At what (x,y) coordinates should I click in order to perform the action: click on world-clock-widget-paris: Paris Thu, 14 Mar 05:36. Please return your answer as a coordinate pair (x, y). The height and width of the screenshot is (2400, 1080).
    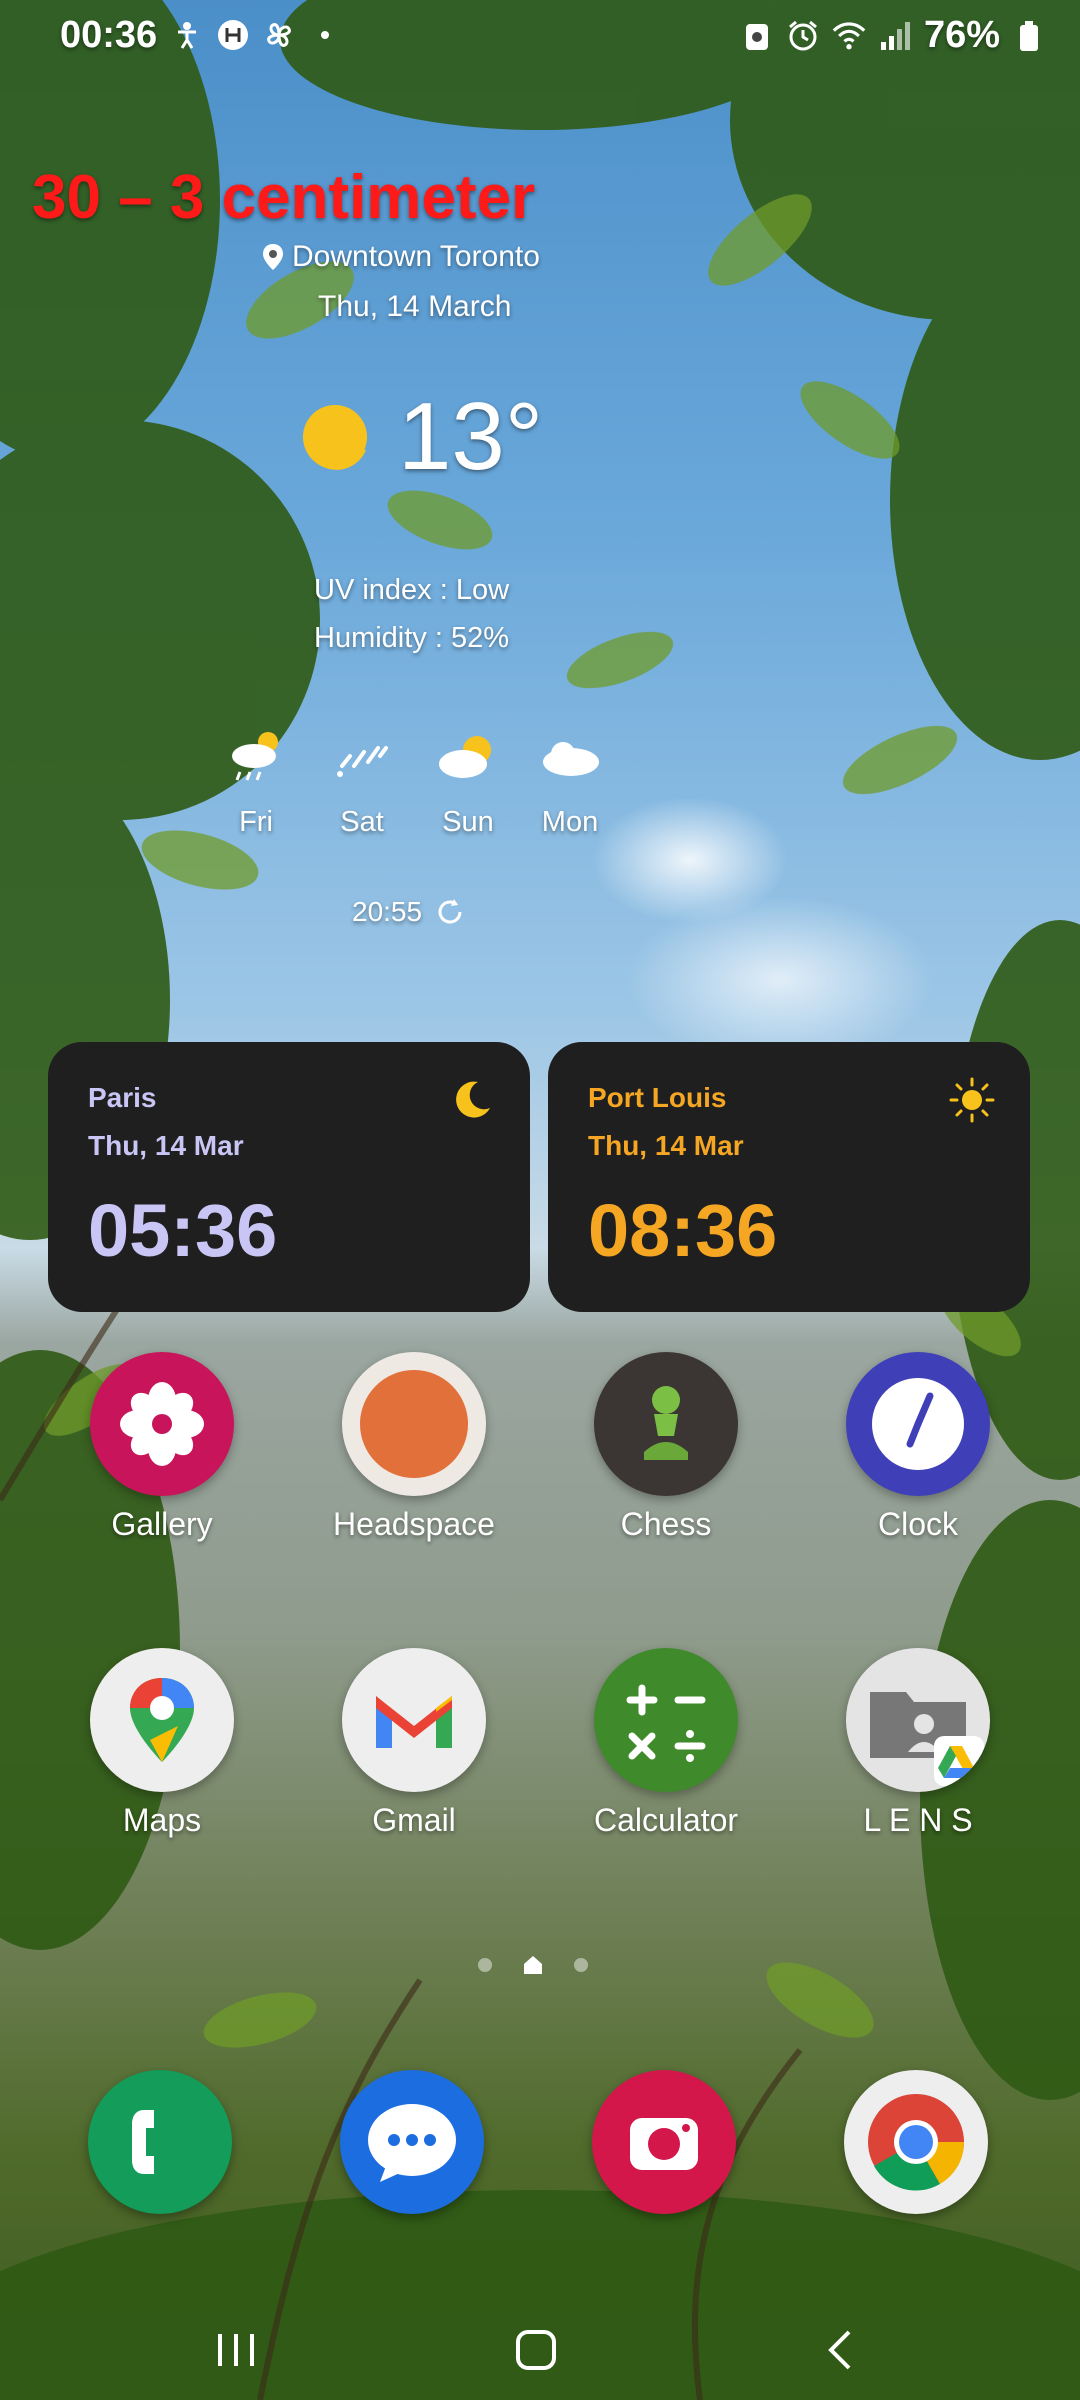
    Looking at the image, I should click on (289, 1177).